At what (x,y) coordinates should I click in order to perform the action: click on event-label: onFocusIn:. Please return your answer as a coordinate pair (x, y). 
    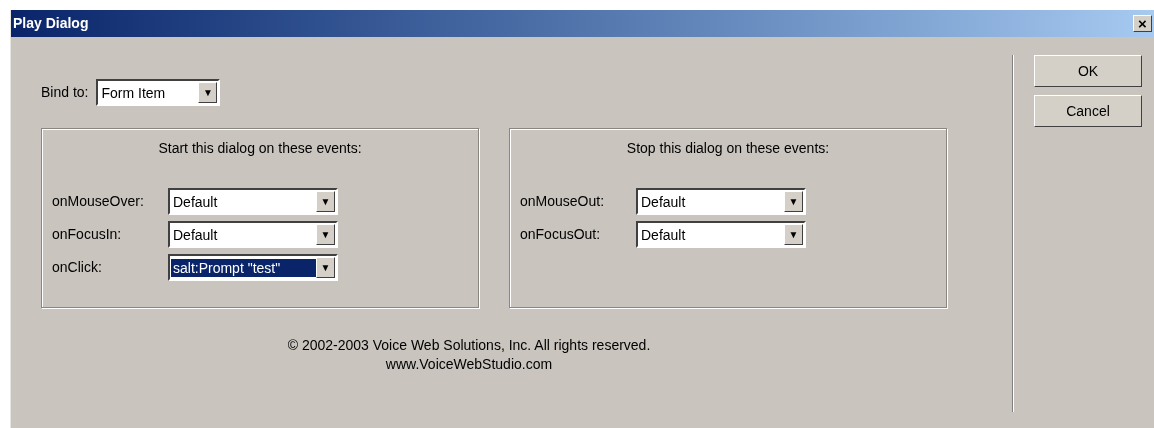
    Looking at the image, I should click on (87, 234).